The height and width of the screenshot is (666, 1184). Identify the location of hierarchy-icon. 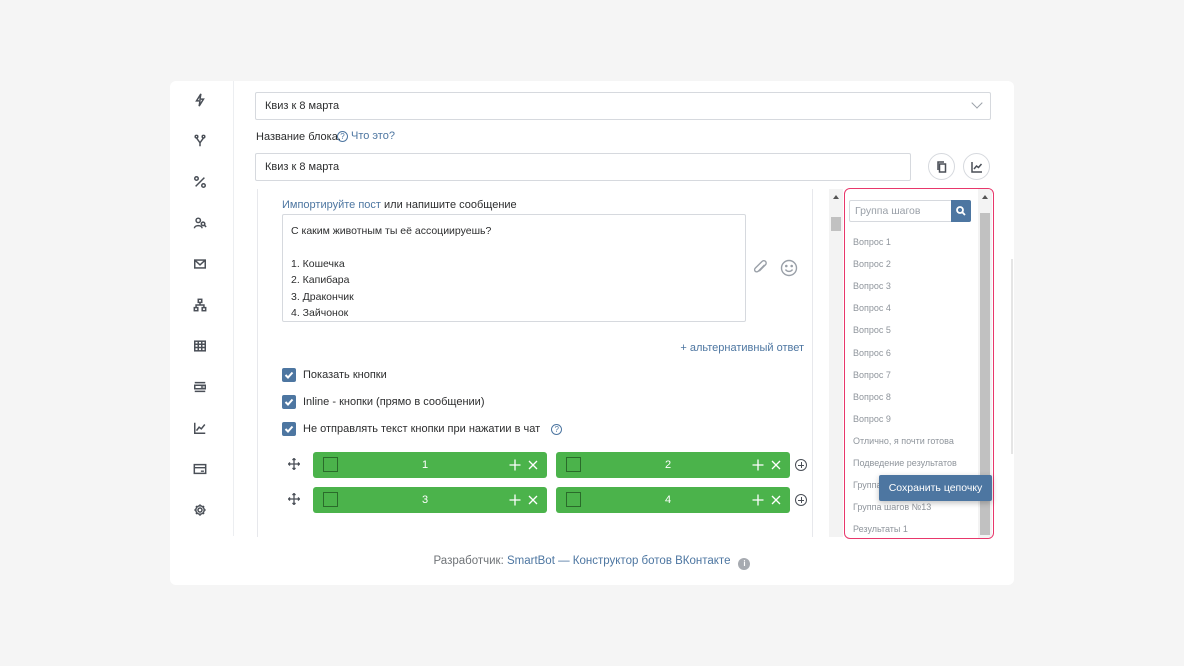
(200, 305).